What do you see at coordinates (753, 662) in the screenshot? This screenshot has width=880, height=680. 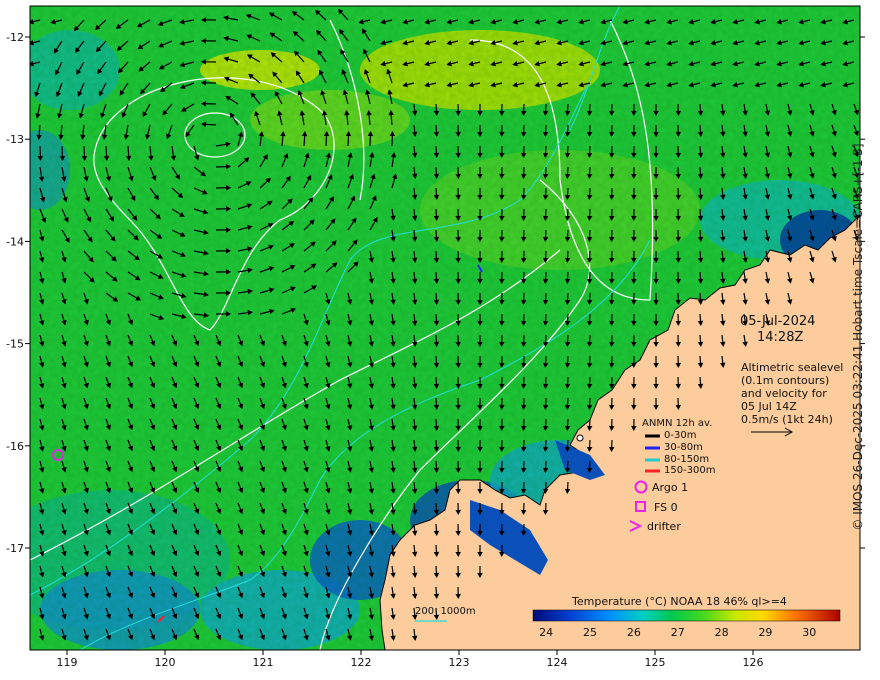 I see `lon-tick-label: 126` at bounding box center [753, 662].